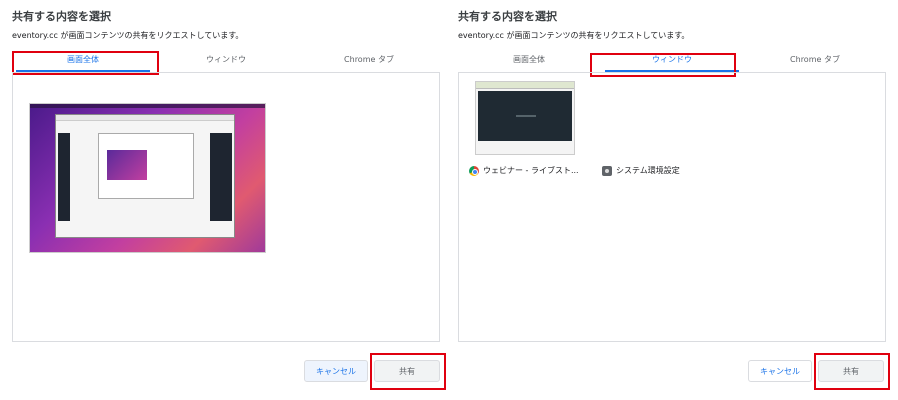 This screenshot has width=898, height=400. I want to click on nested-dialog, so click(146, 166).